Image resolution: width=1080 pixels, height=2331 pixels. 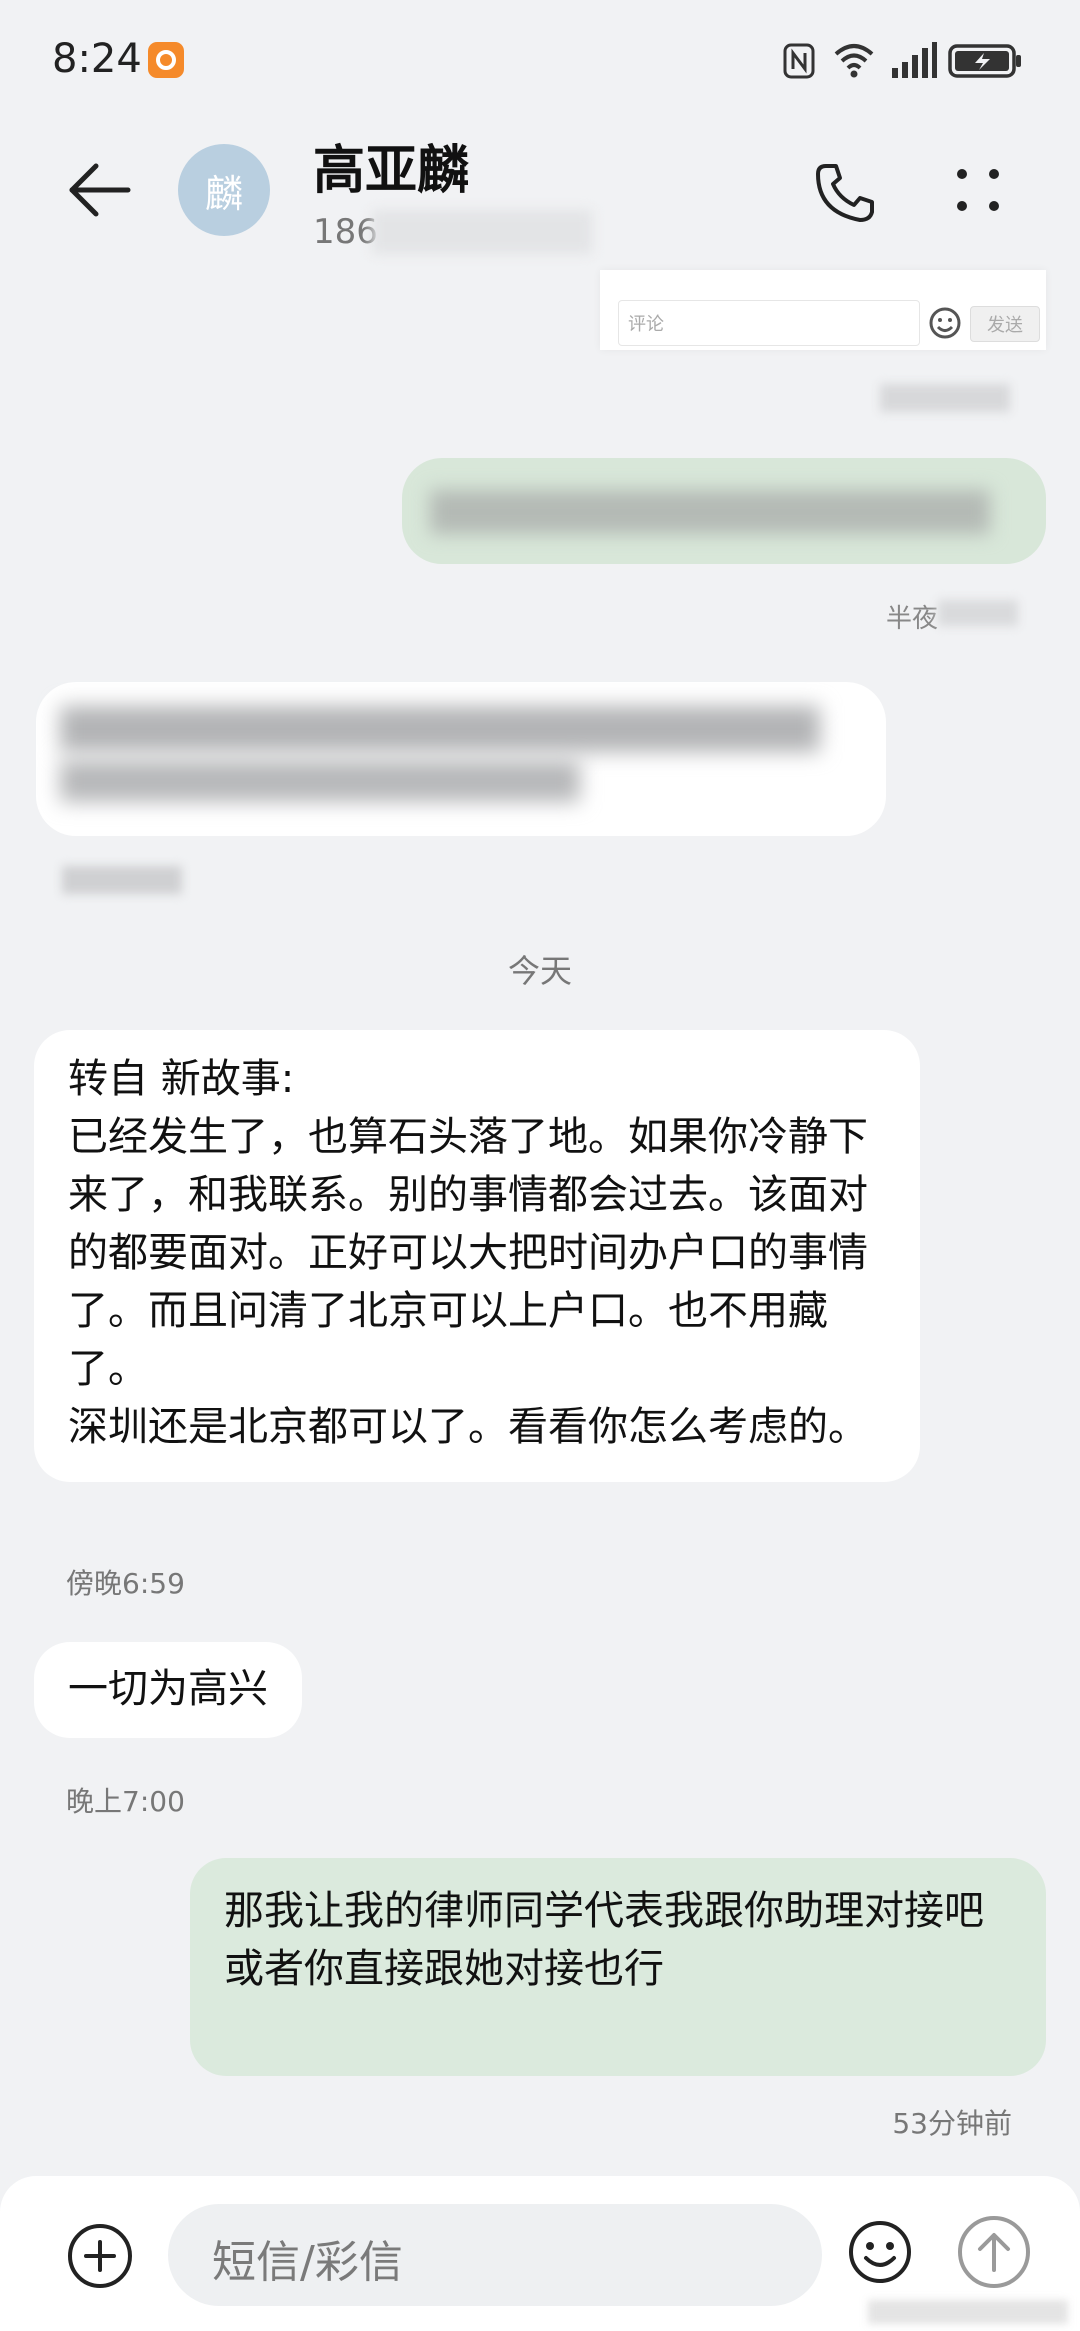 What do you see at coordinates (482, 232) in the screenshot?
I see `redacted-number` at bounding box center [482, 232].